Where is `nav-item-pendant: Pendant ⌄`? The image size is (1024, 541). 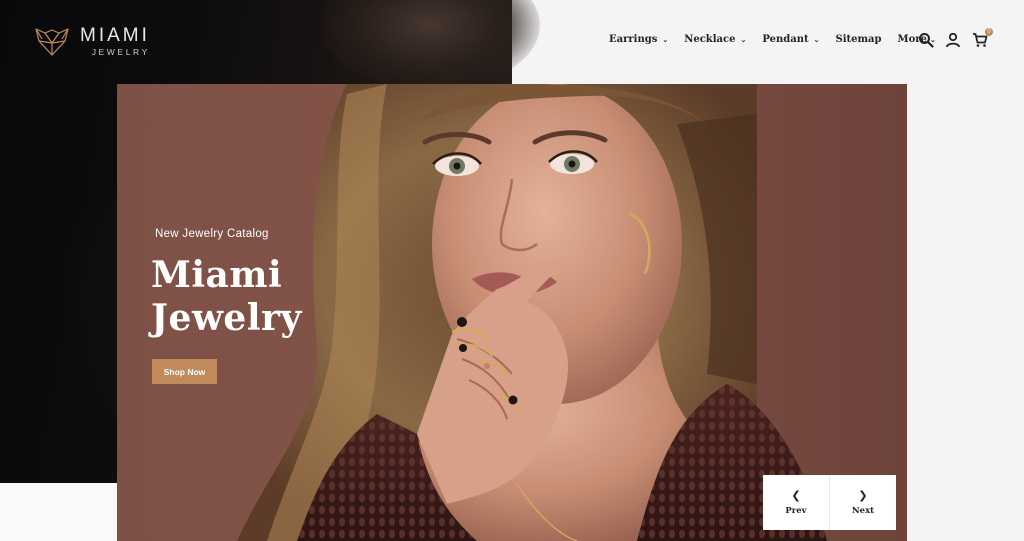 nav-item-pendant: Pendant ⌄ is located at coordinates (790, 39).